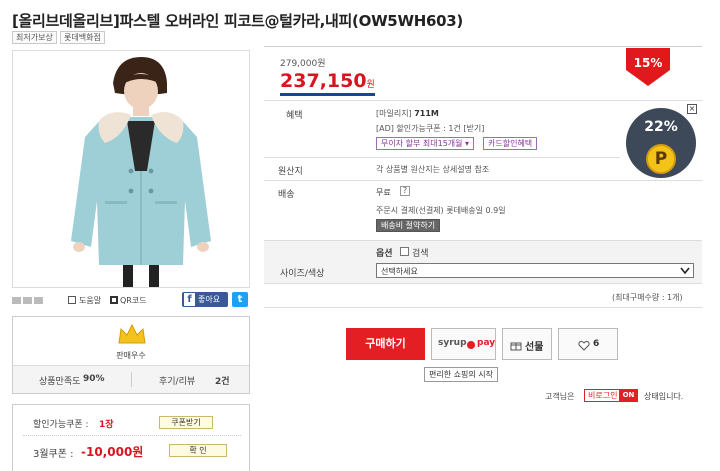 This screenshot has width=720, height=471. What do you see at coordinates (648, 63) in the screenshot?
I see `discount-rate: 15%` at bounding box center [648, 63].